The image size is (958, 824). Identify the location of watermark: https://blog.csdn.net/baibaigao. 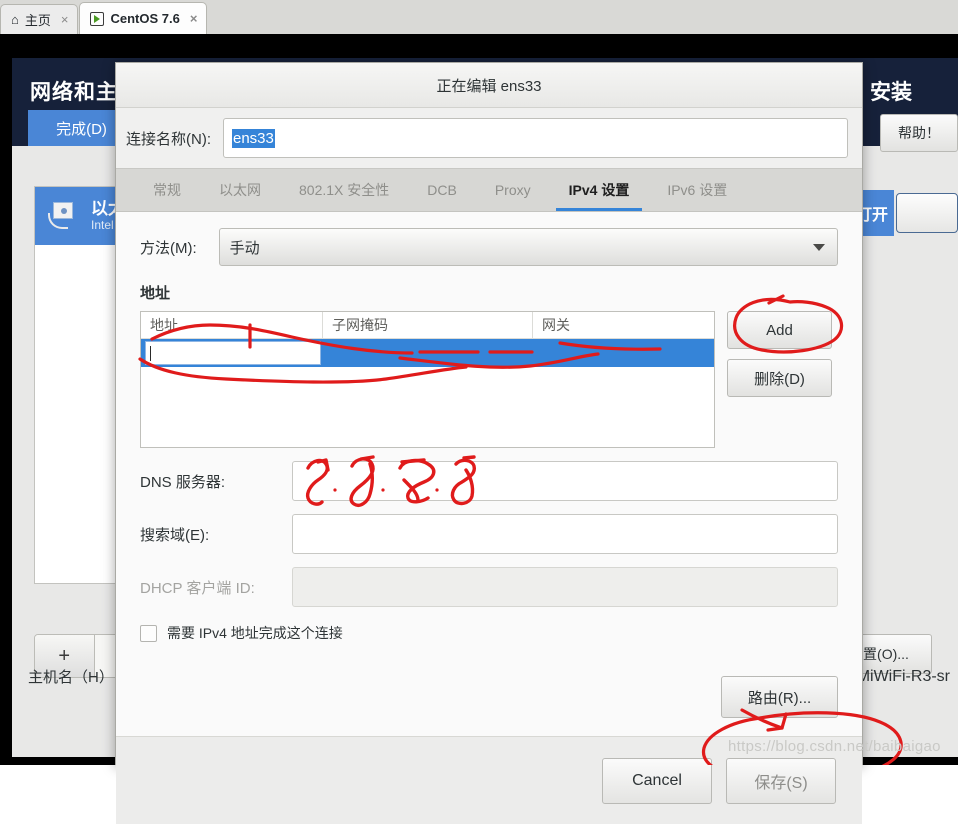
(834, 746).